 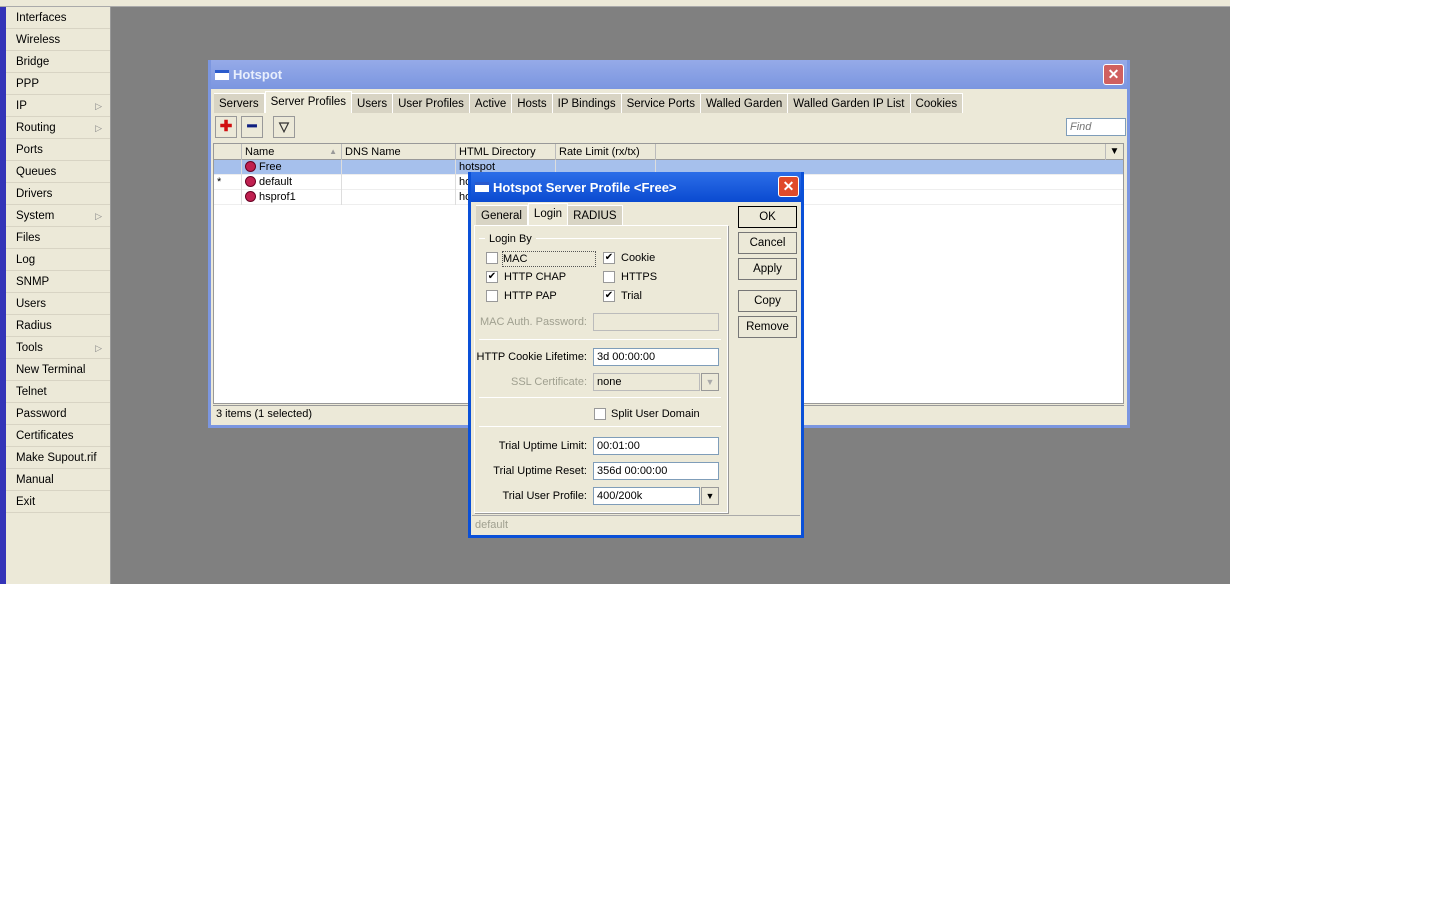 What do you see at coordinates (26, 502) in the screenshot?
I see `sidebar-item-label: Exit` at bounding box center [26, 502].